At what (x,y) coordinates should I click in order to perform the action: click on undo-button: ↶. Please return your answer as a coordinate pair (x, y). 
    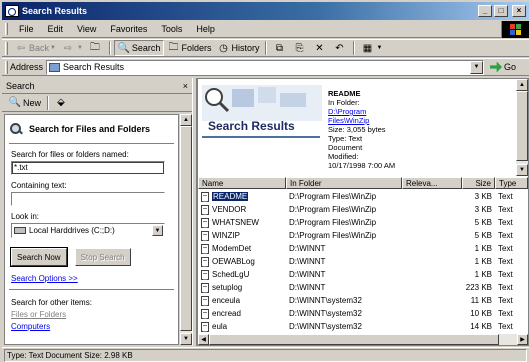
    Looking at the image, I should click on (340, 48).